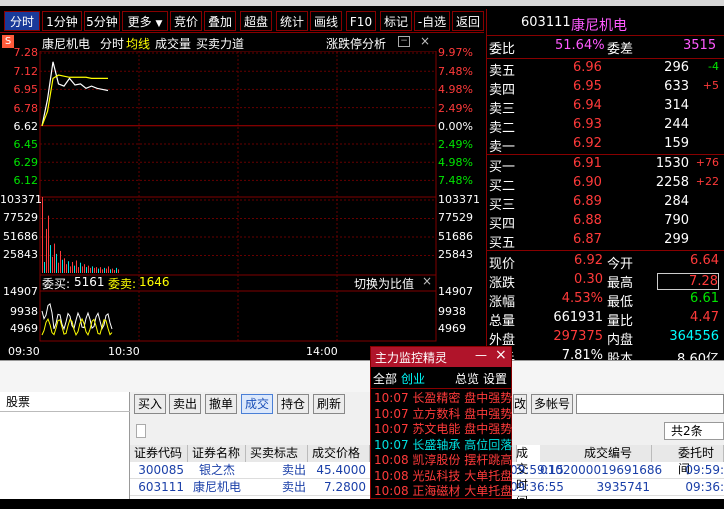  What do you see at coordinates (221, 404) in the screenshot?
I see `cancel-order-button: 撤单` at bounding box center [221, 404].